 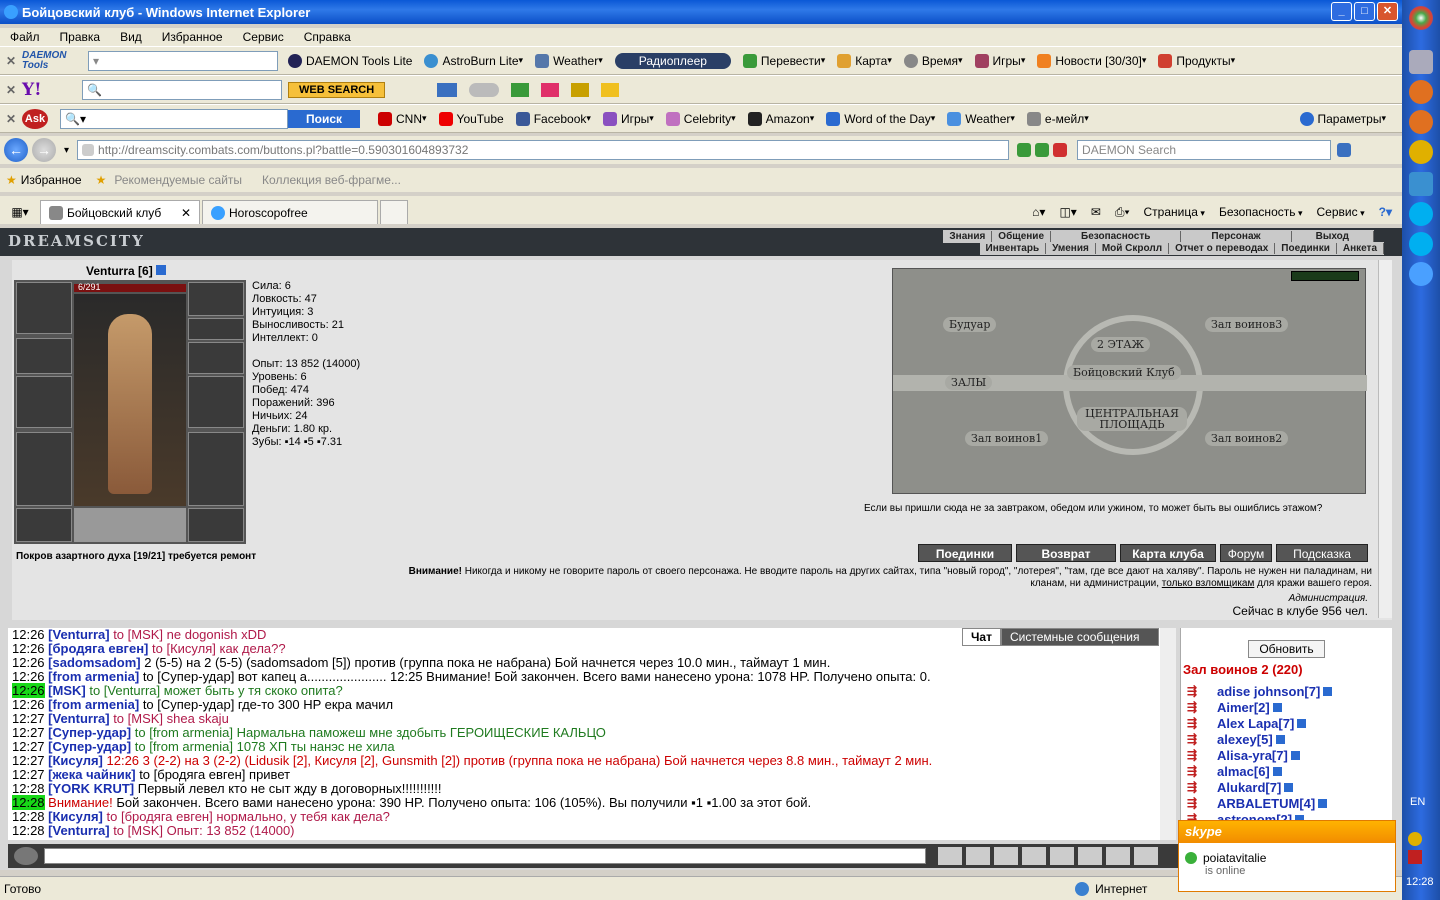 What do you see at coordinates (46, 90) in the screenshot?
I see `yahoo-logo: Y!` at bounding box center [46, 90].